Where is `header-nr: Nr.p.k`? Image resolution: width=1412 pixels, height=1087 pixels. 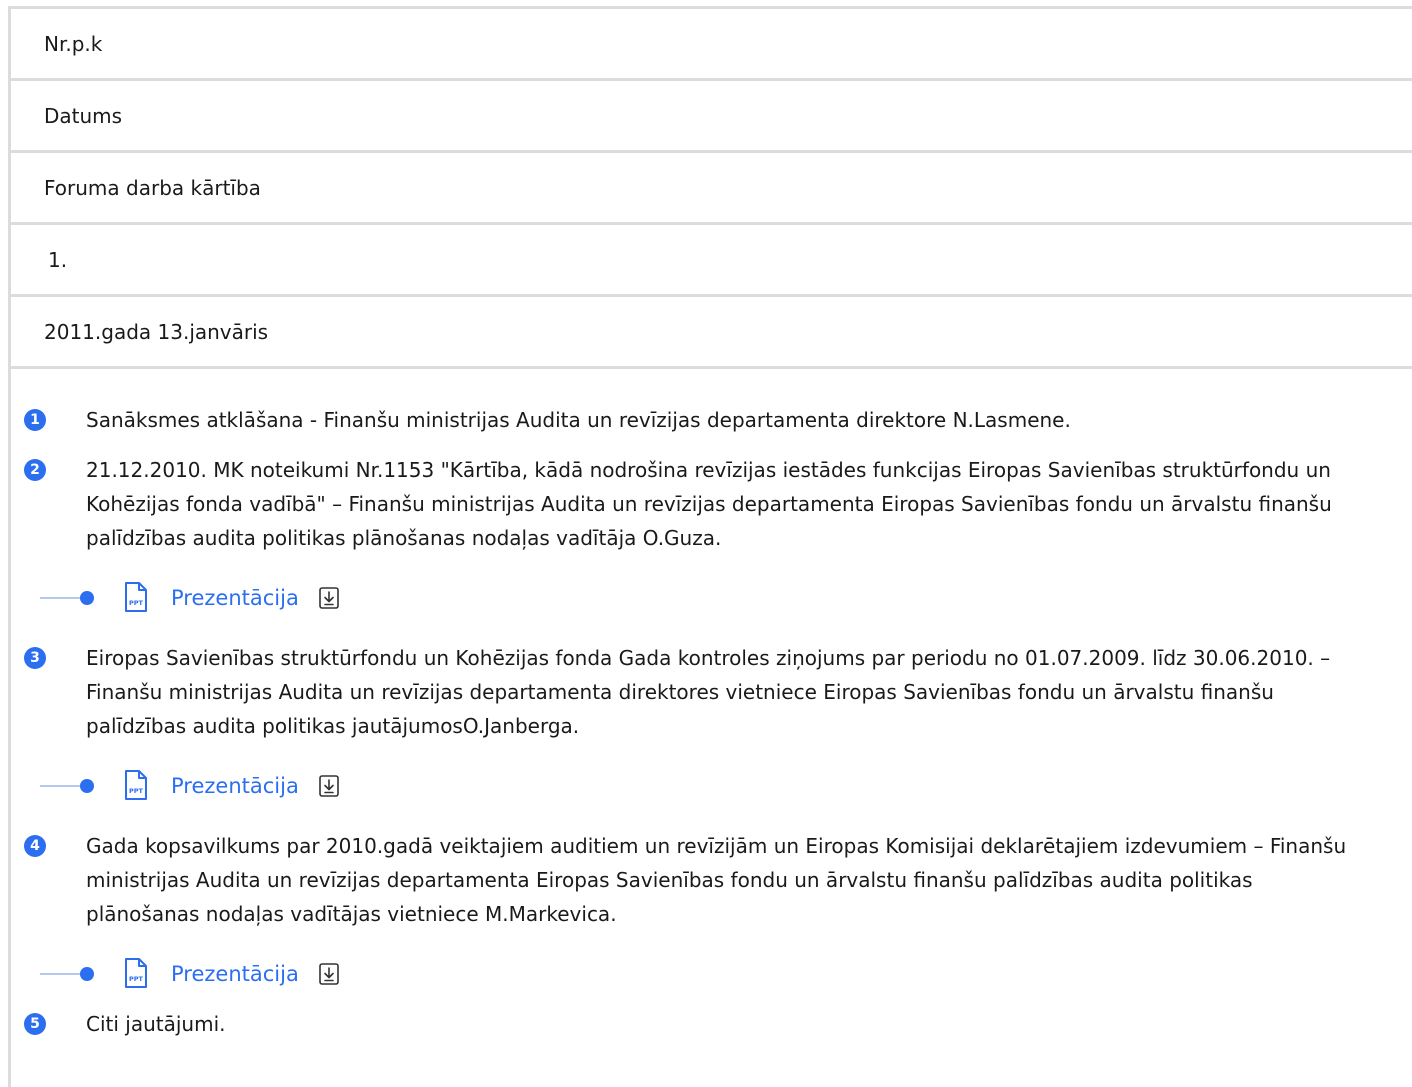
header-nr: Nr.p.k is located at coordinates (711, 45).